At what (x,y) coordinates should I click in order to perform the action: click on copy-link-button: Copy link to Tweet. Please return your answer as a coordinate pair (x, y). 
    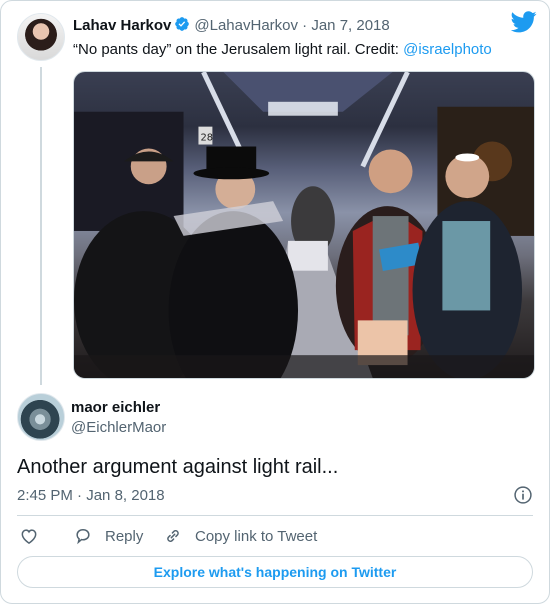
    Looking at the image, I should click on (240, 536).